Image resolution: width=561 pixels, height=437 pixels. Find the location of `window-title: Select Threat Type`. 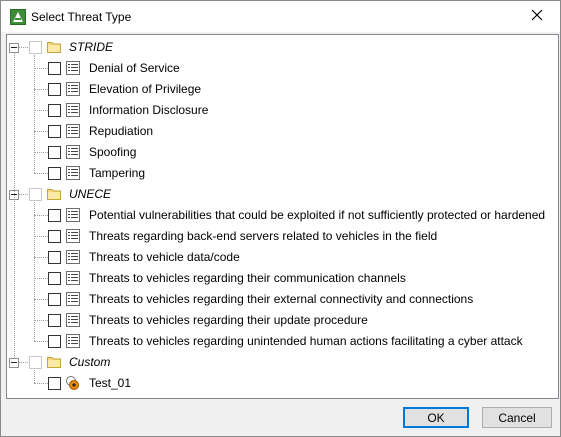

window-title: Select Threat Type is located at coordinates (81, 17).